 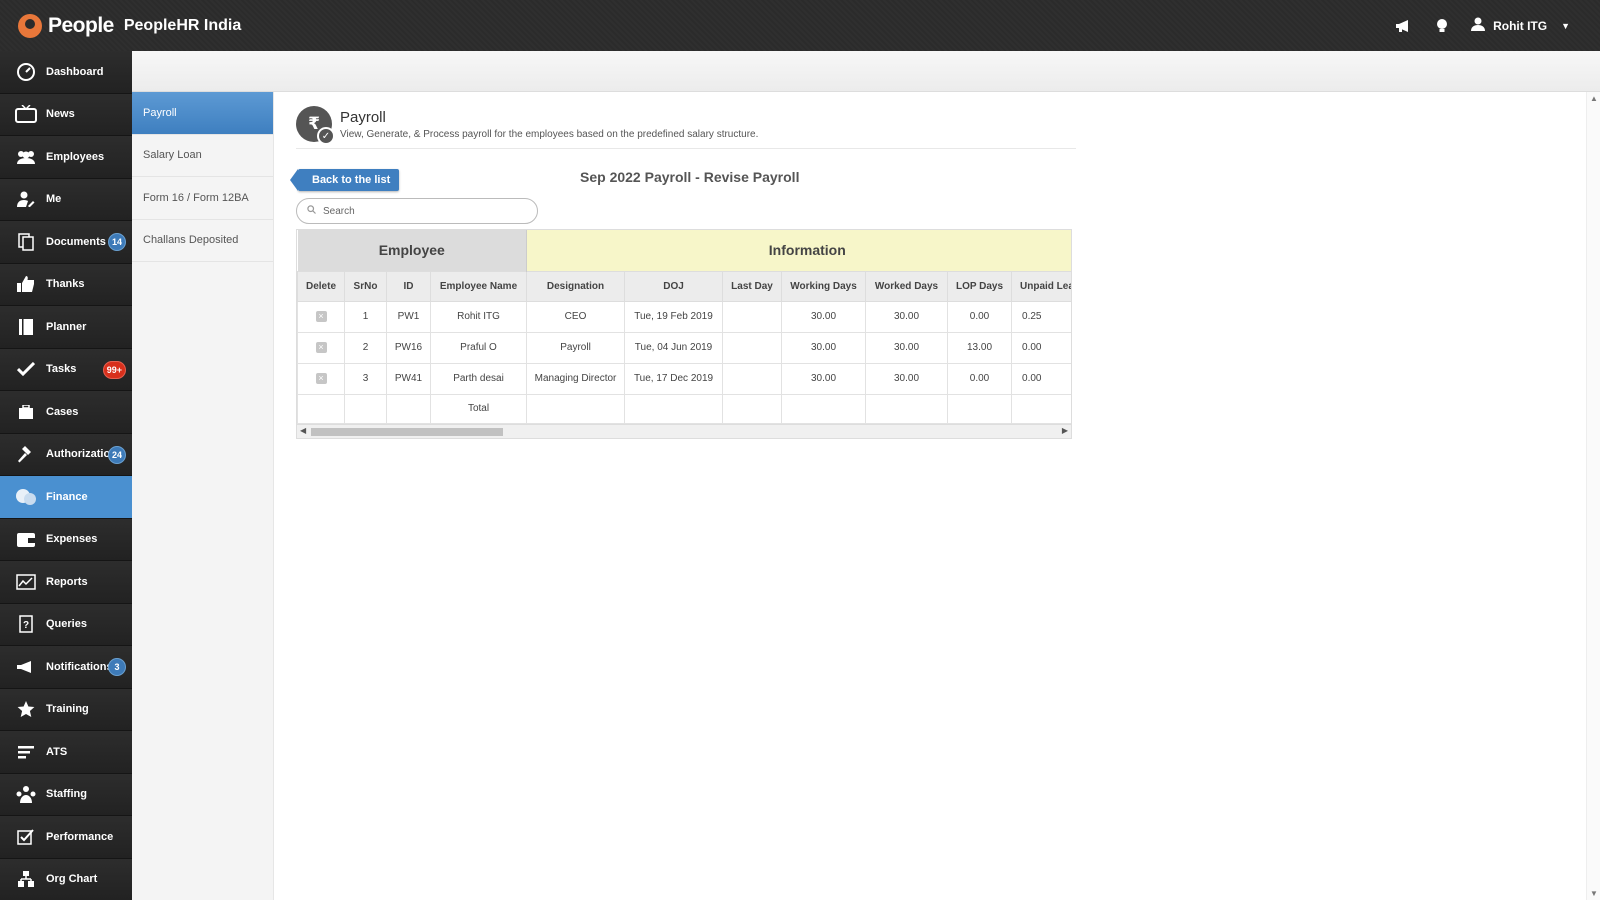 I want to click on scroll-right-icon: ▶, so click(x=1065, y=430).